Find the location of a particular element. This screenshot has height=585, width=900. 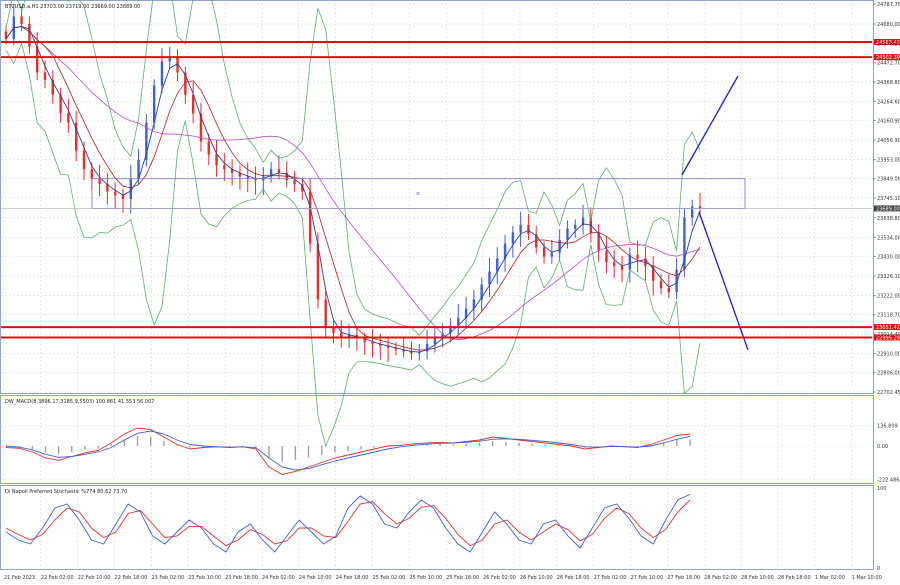

price-label: 22702.45 is located at coordinates (888, 393).